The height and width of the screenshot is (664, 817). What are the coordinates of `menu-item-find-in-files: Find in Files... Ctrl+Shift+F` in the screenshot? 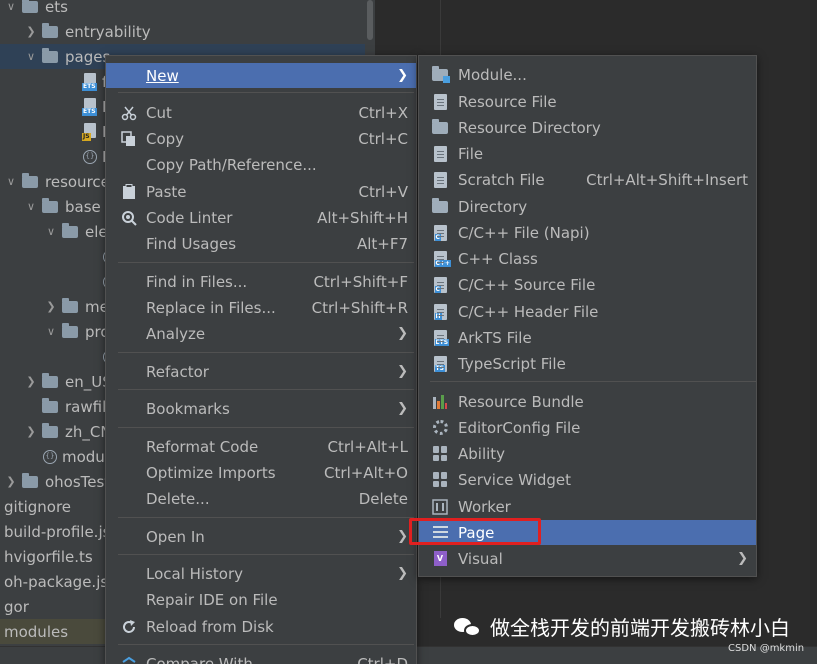 It's located at (261, 281).